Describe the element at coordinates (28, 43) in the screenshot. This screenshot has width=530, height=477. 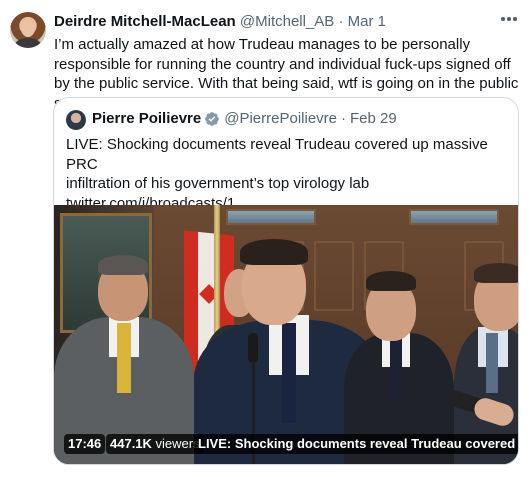
I see `avatar-shoulder` at that location.